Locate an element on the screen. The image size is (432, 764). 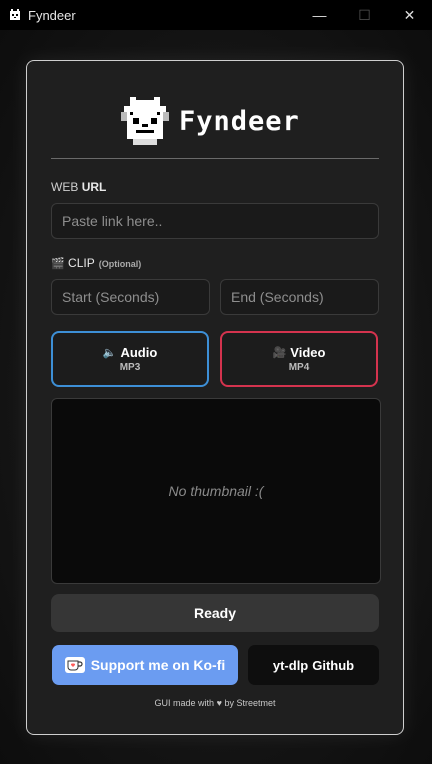
video-mp4-button: 🎥 Video MP4 is located at coordinates (299, 359).